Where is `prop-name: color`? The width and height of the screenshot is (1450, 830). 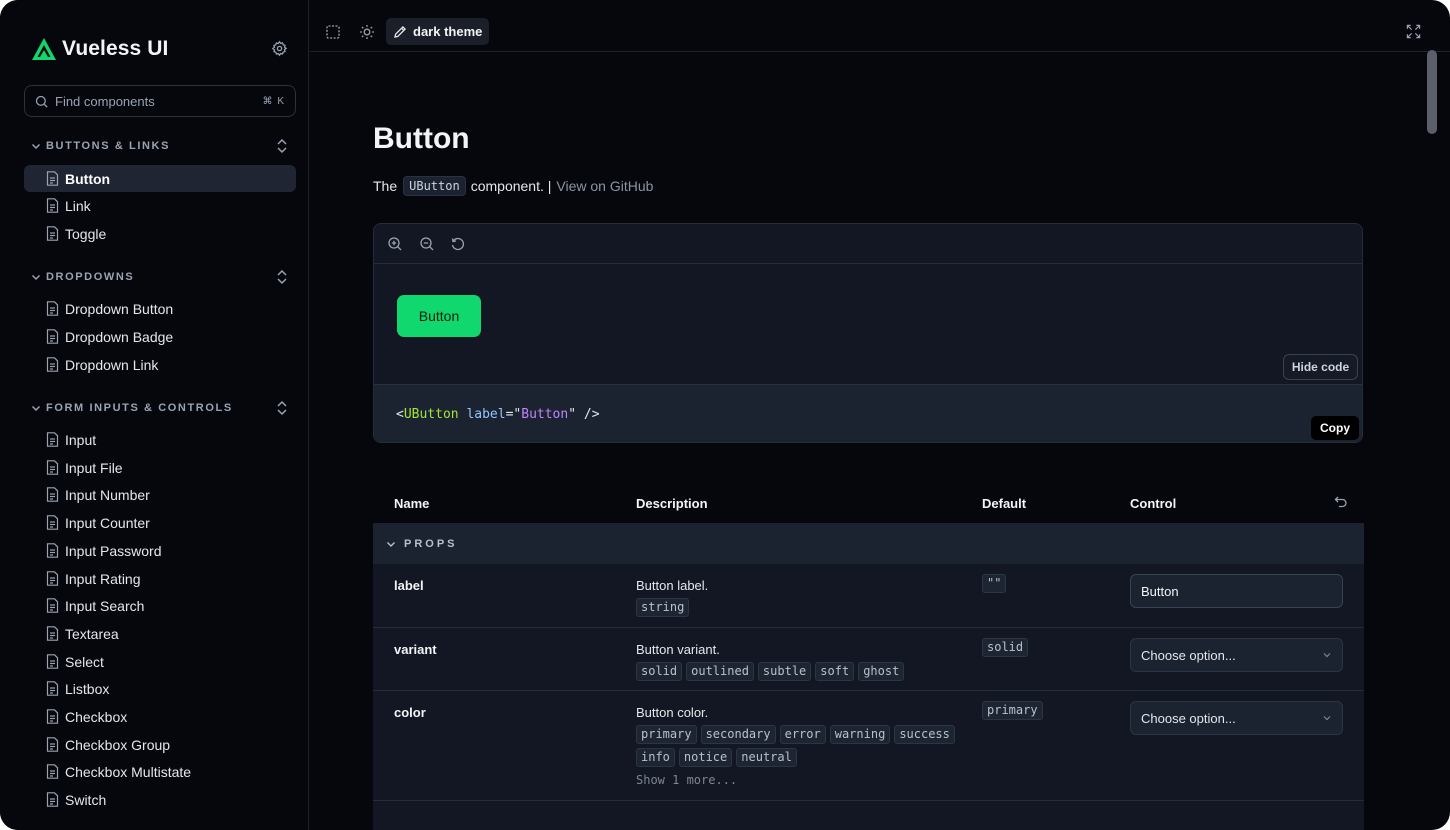
prop-name: color is located at coordinates (410, 712).